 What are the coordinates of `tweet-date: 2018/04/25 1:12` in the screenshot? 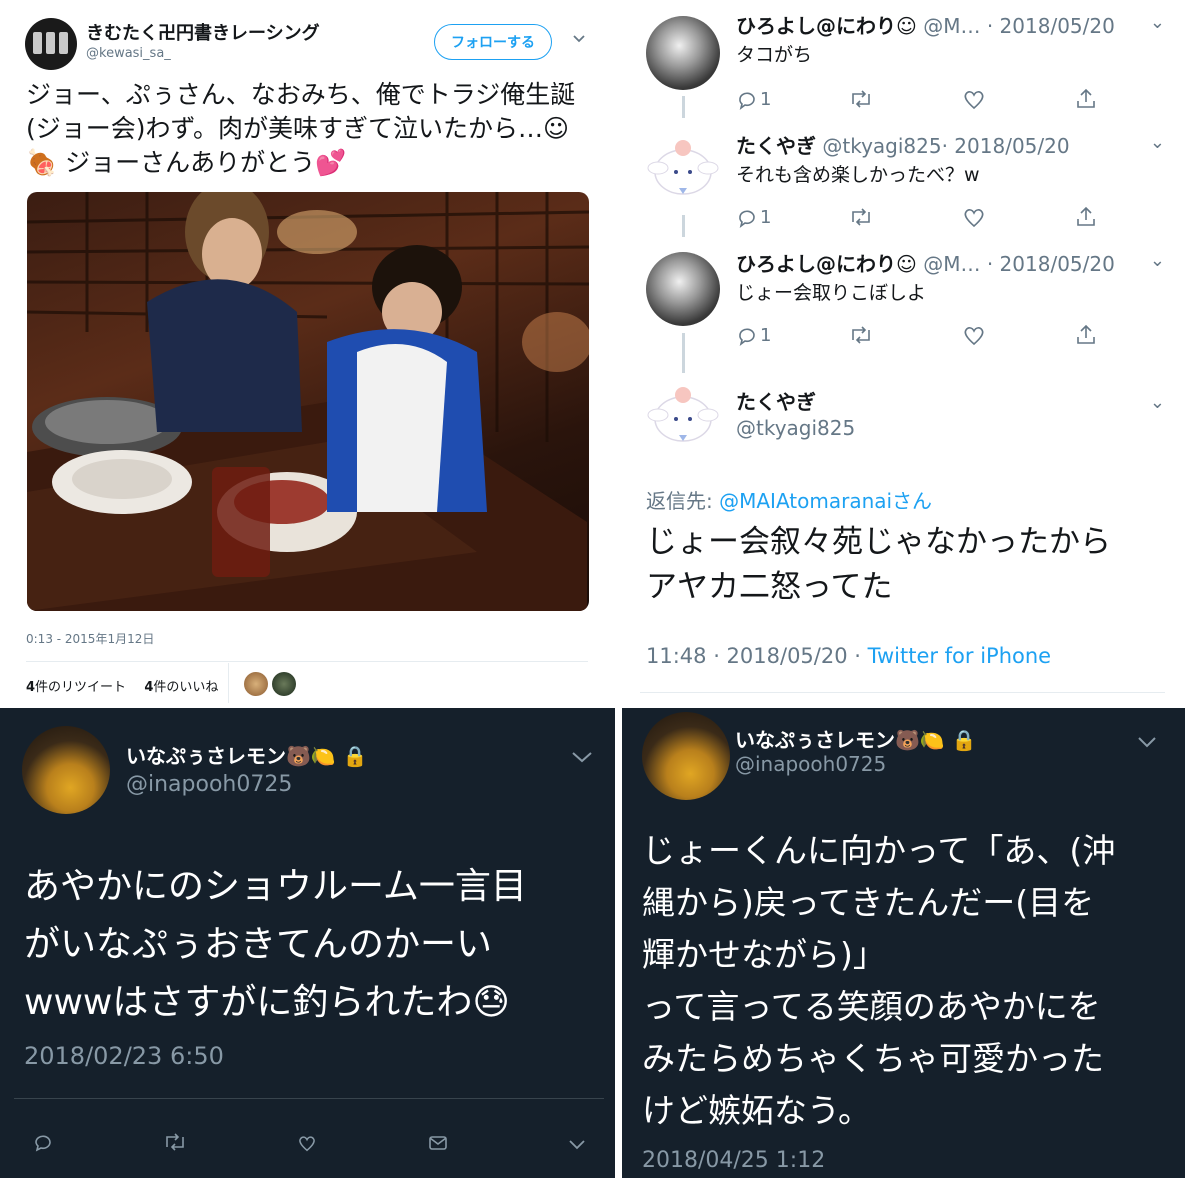 It's located at (733, 1160).